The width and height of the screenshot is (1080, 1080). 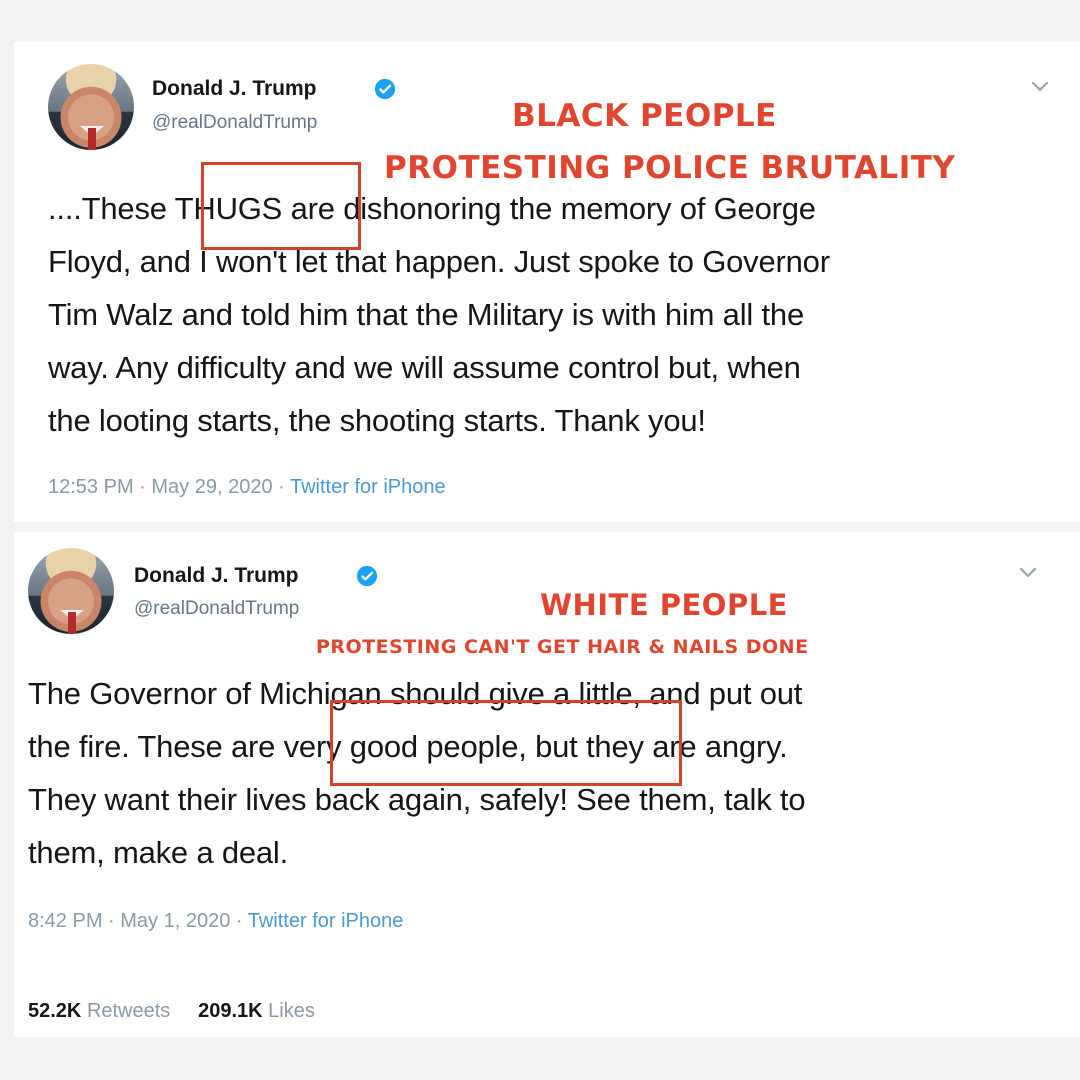 What do you see at coordinates (644, 116) in the screenshot?
I see `annotation-label: BLACK PEOPLE` at bounding box center [644, 116].